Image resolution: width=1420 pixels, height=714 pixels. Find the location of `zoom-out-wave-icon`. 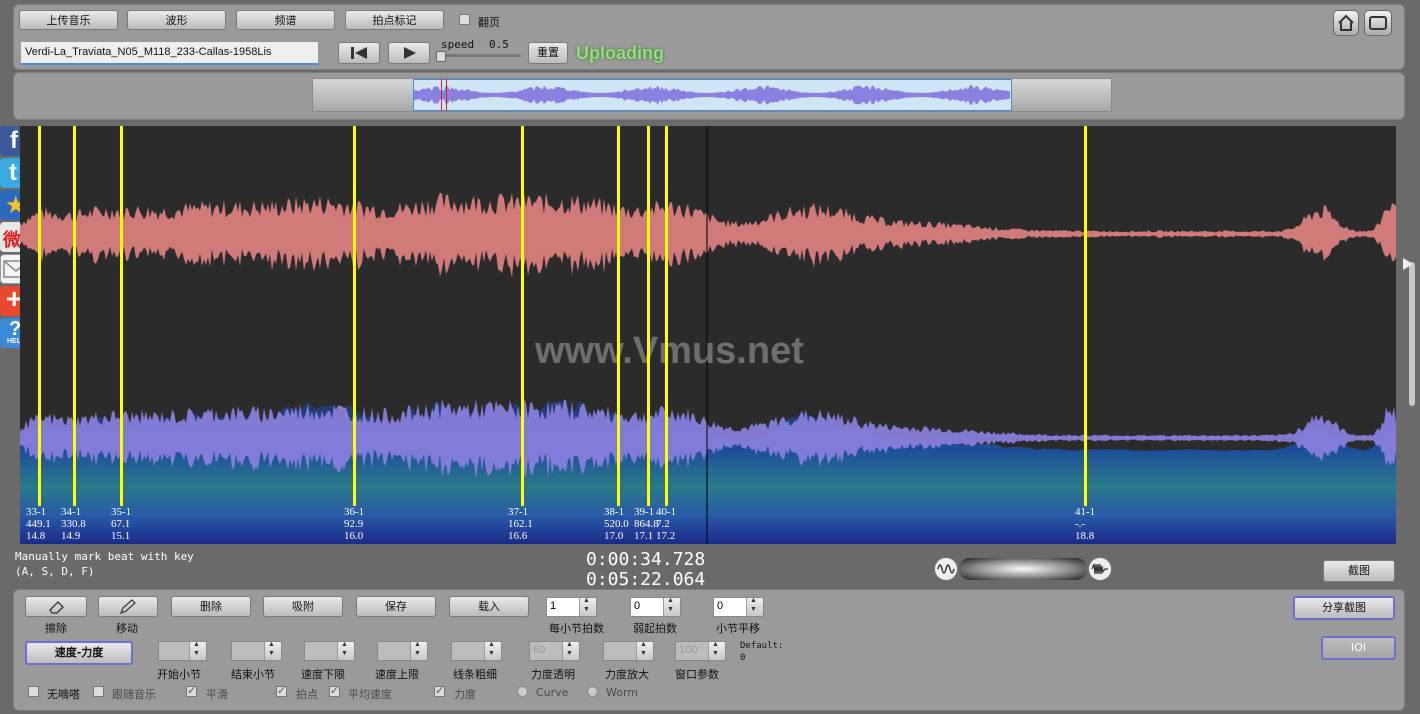

zoom-out-wave-icon is located at coordinates (946, 569).